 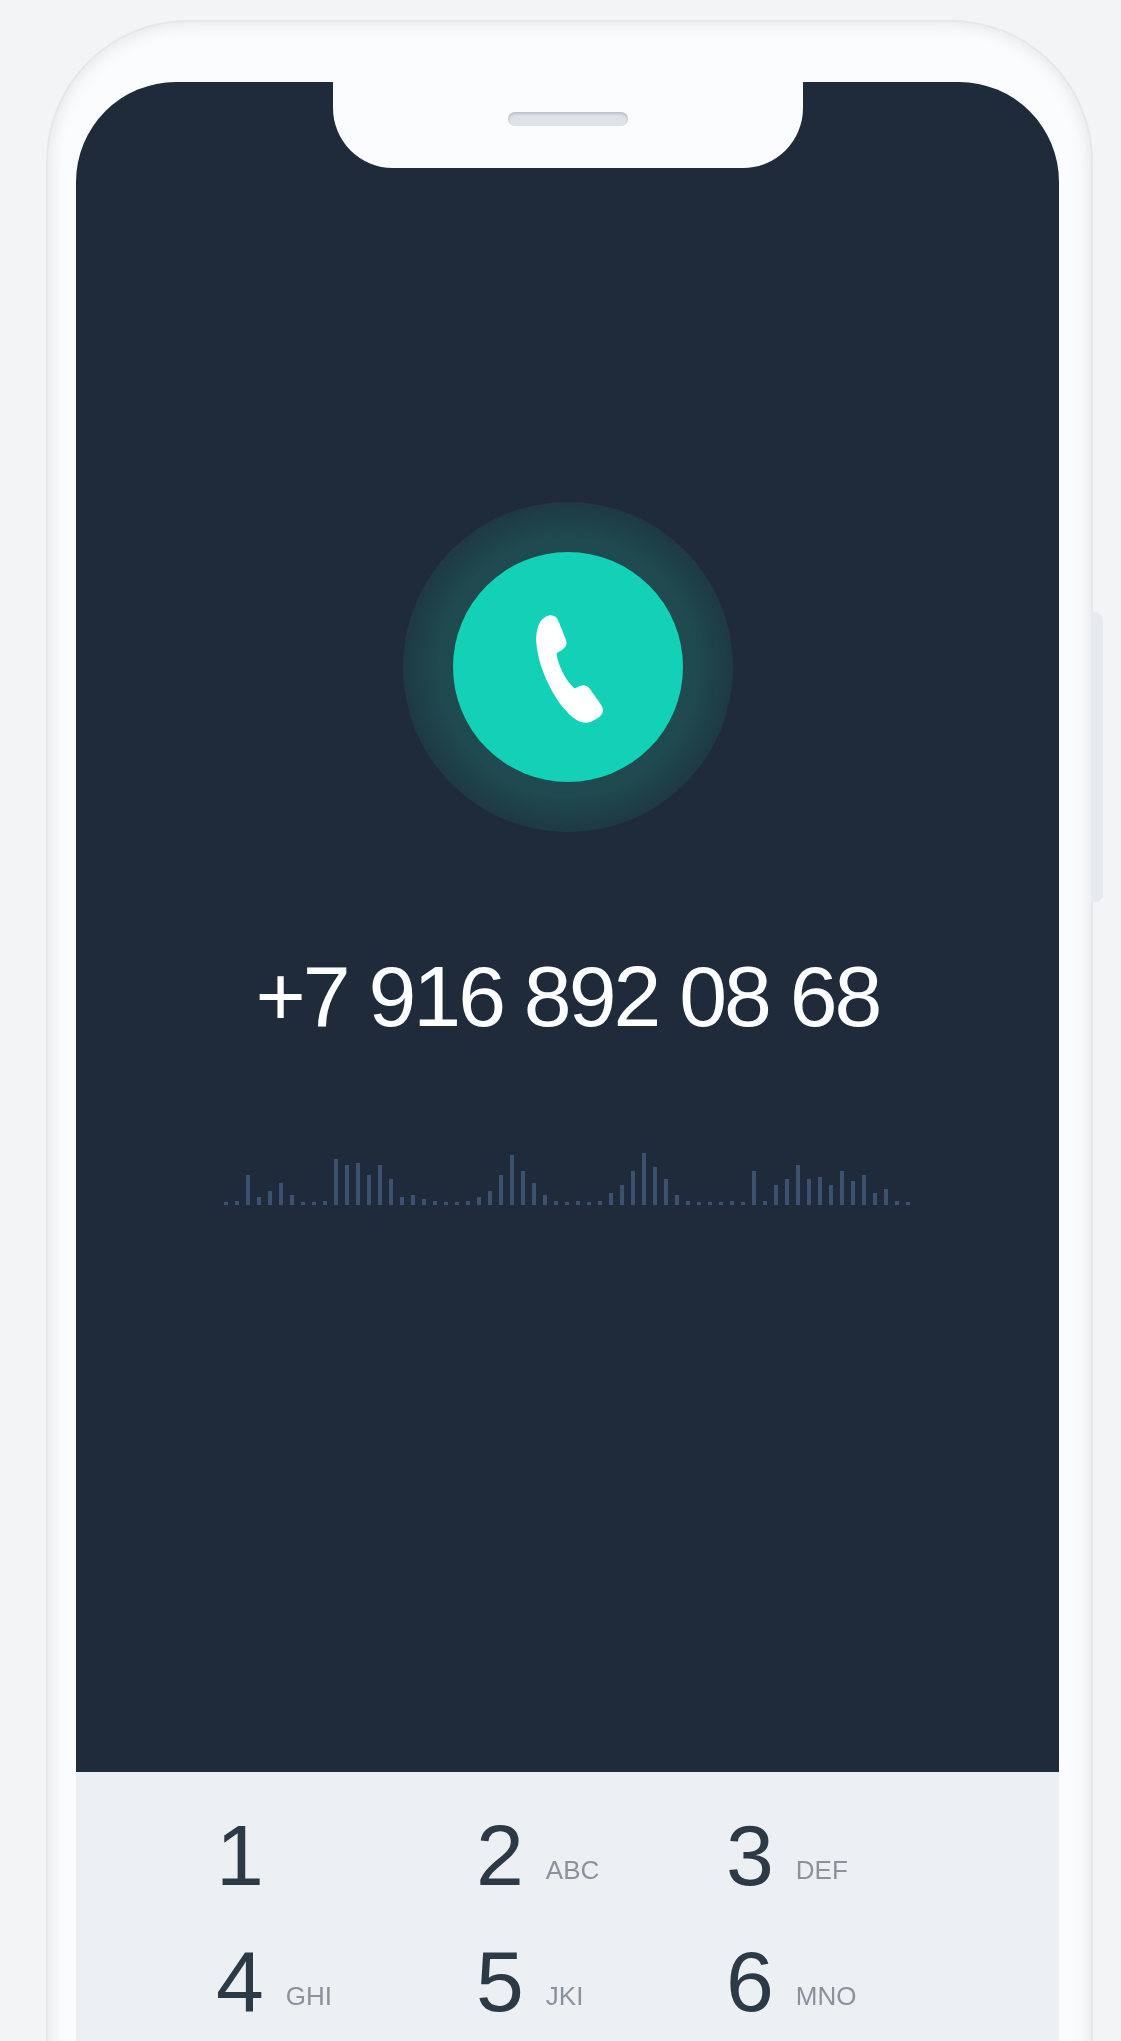 I want to click on dial-key: 1, so click(x=346, y=1855).